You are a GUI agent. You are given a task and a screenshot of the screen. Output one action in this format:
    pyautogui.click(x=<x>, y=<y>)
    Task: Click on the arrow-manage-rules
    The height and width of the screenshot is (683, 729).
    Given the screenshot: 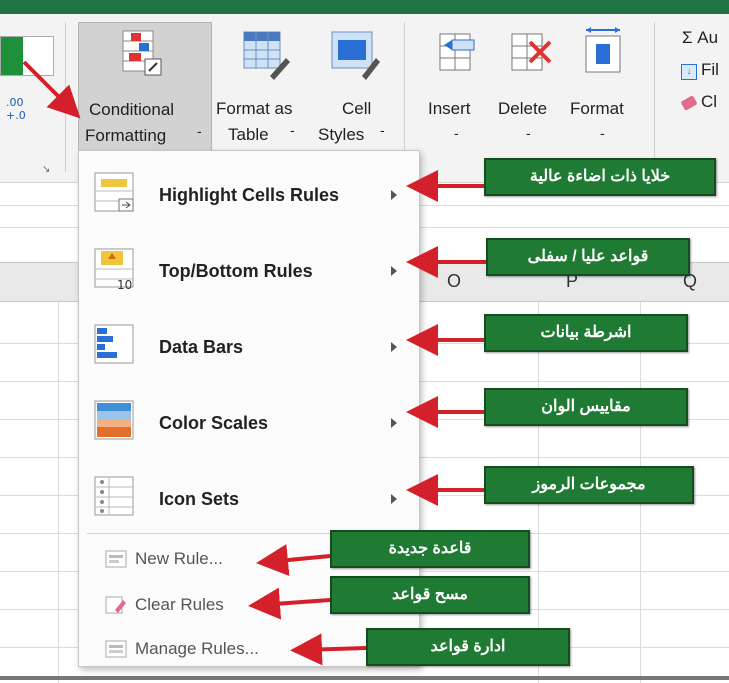 What is the action you would take?
    pyautogui.click(x=328, y=649)
    